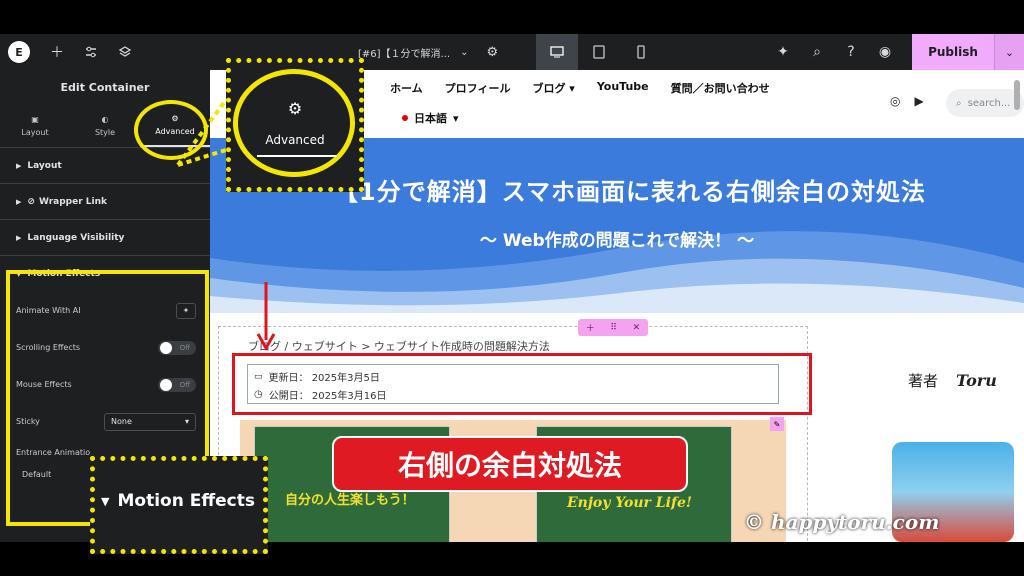 The width and height of the screenshot is (1024, 576). Describe the element at coordinates (44, 165) in the screenshot. I see `section-layout-label: Layout` at that location.